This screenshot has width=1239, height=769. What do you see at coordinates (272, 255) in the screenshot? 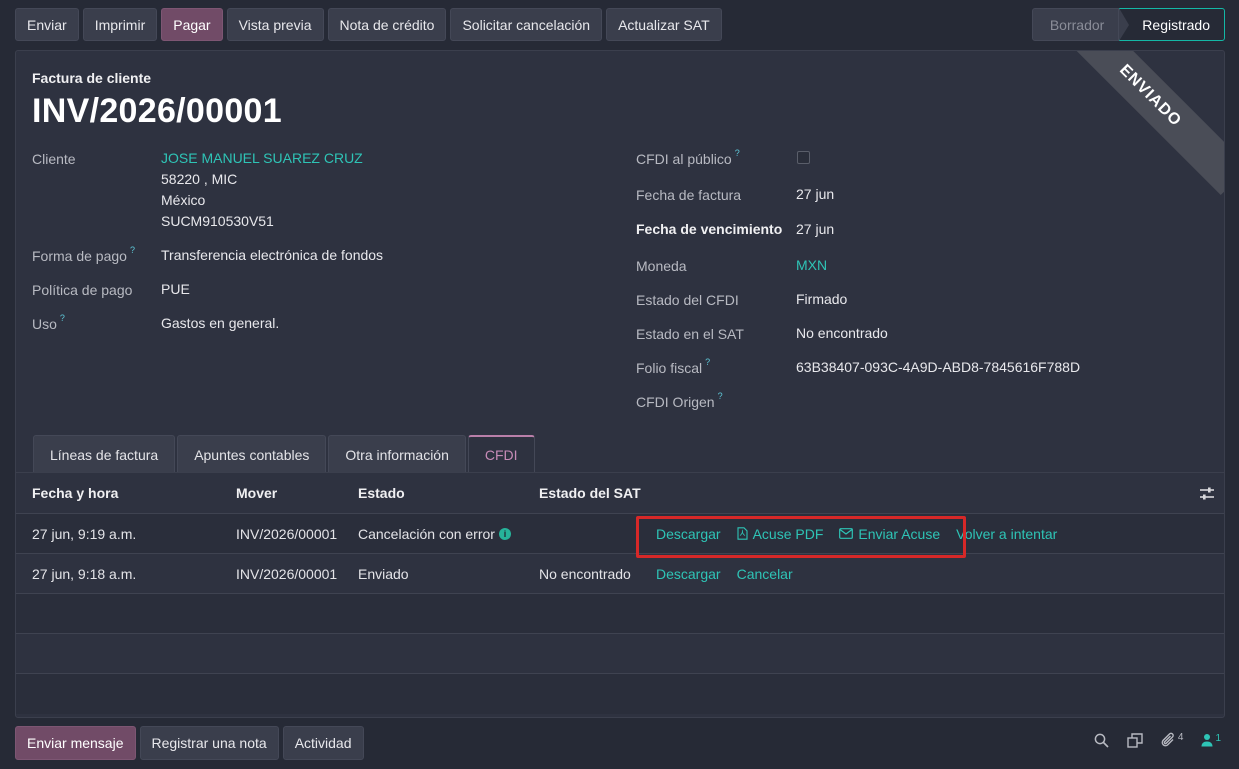
I see `payment-method-value: Transferencia electrónica de fondos` at bounding box center [272, 255].